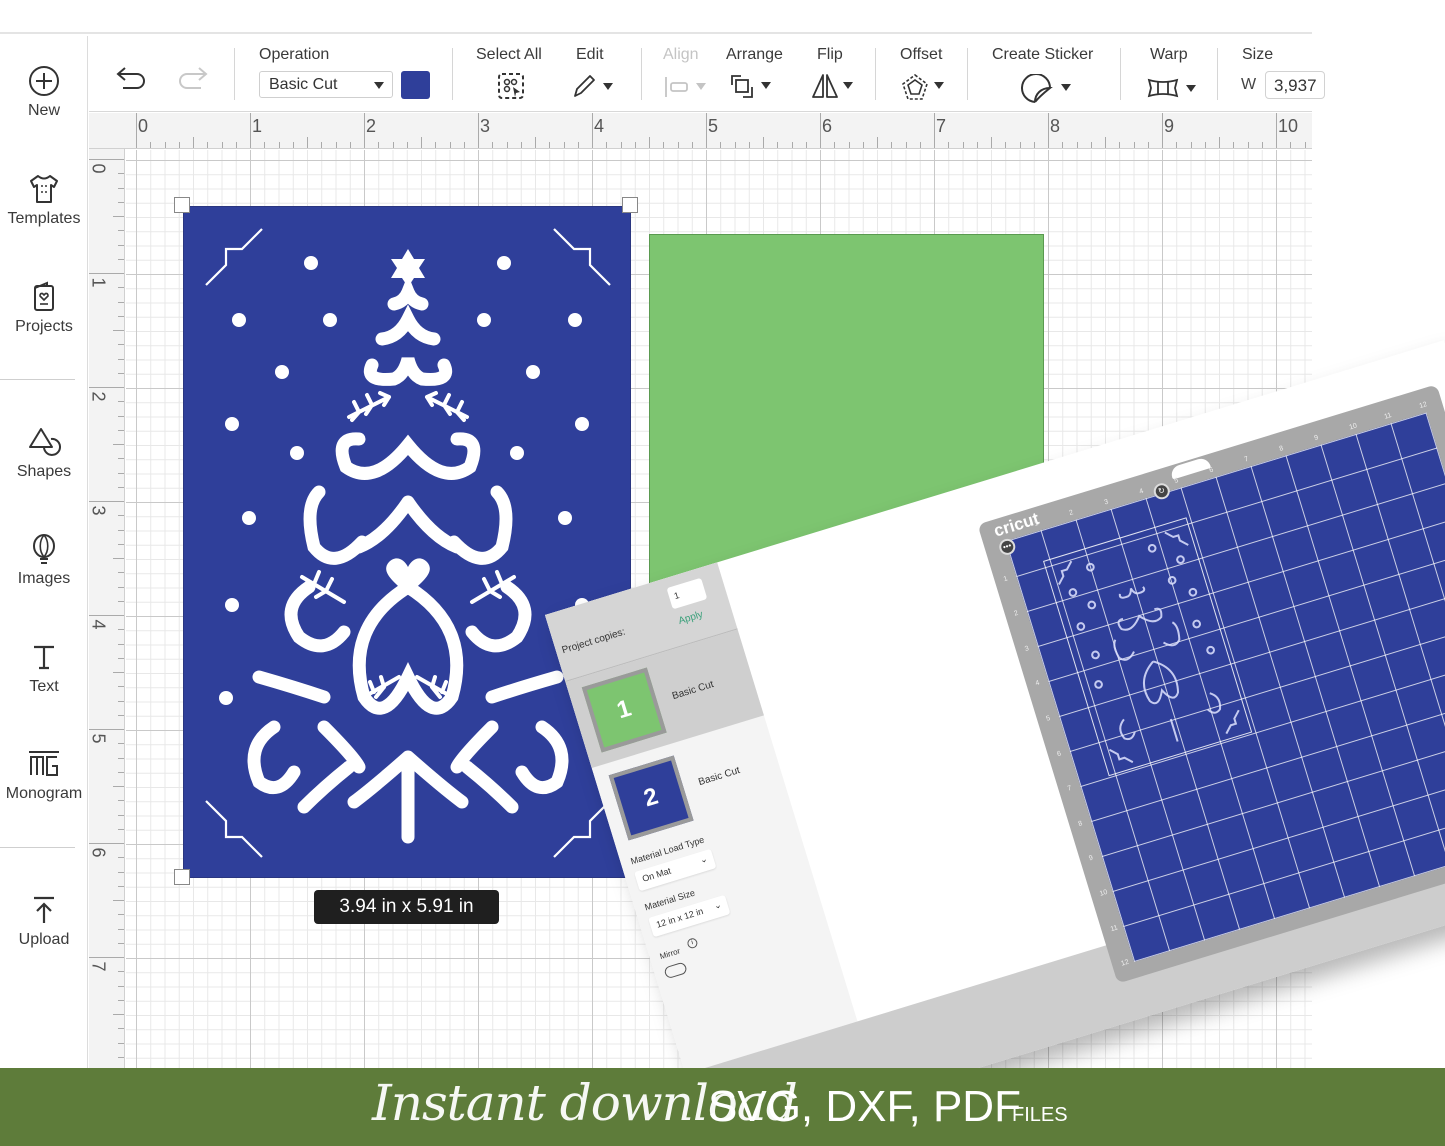 The width and height of the screenshot is (1445, 1146). What do you see at coordinates (719, 777) in the screenshot?
I see `mat-2-label: Basic Cut` at bounding box center [719, 777].